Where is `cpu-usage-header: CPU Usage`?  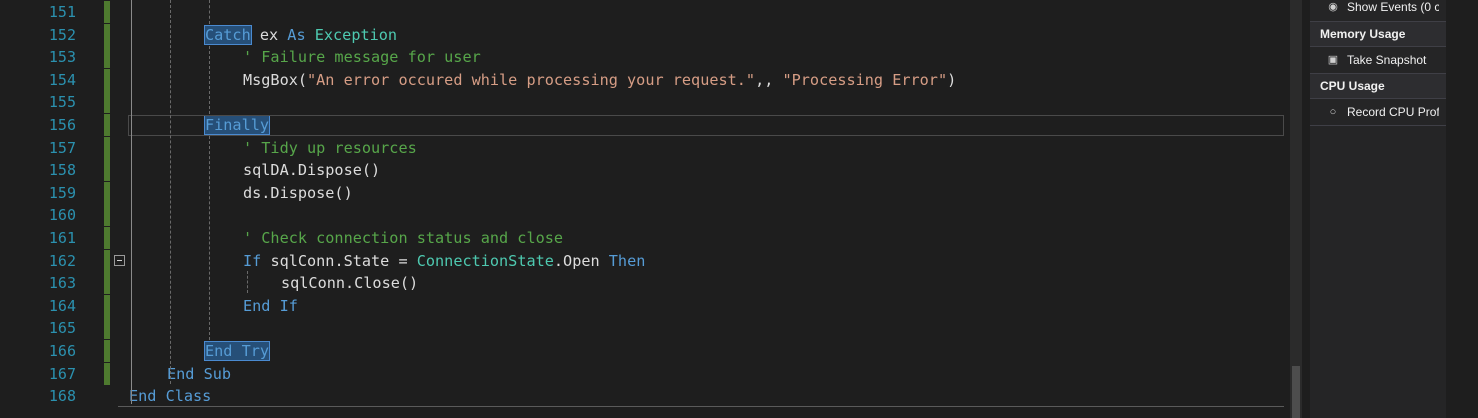
cpu-usage-header: CPU Usage is located at coordinates (1378, 86).